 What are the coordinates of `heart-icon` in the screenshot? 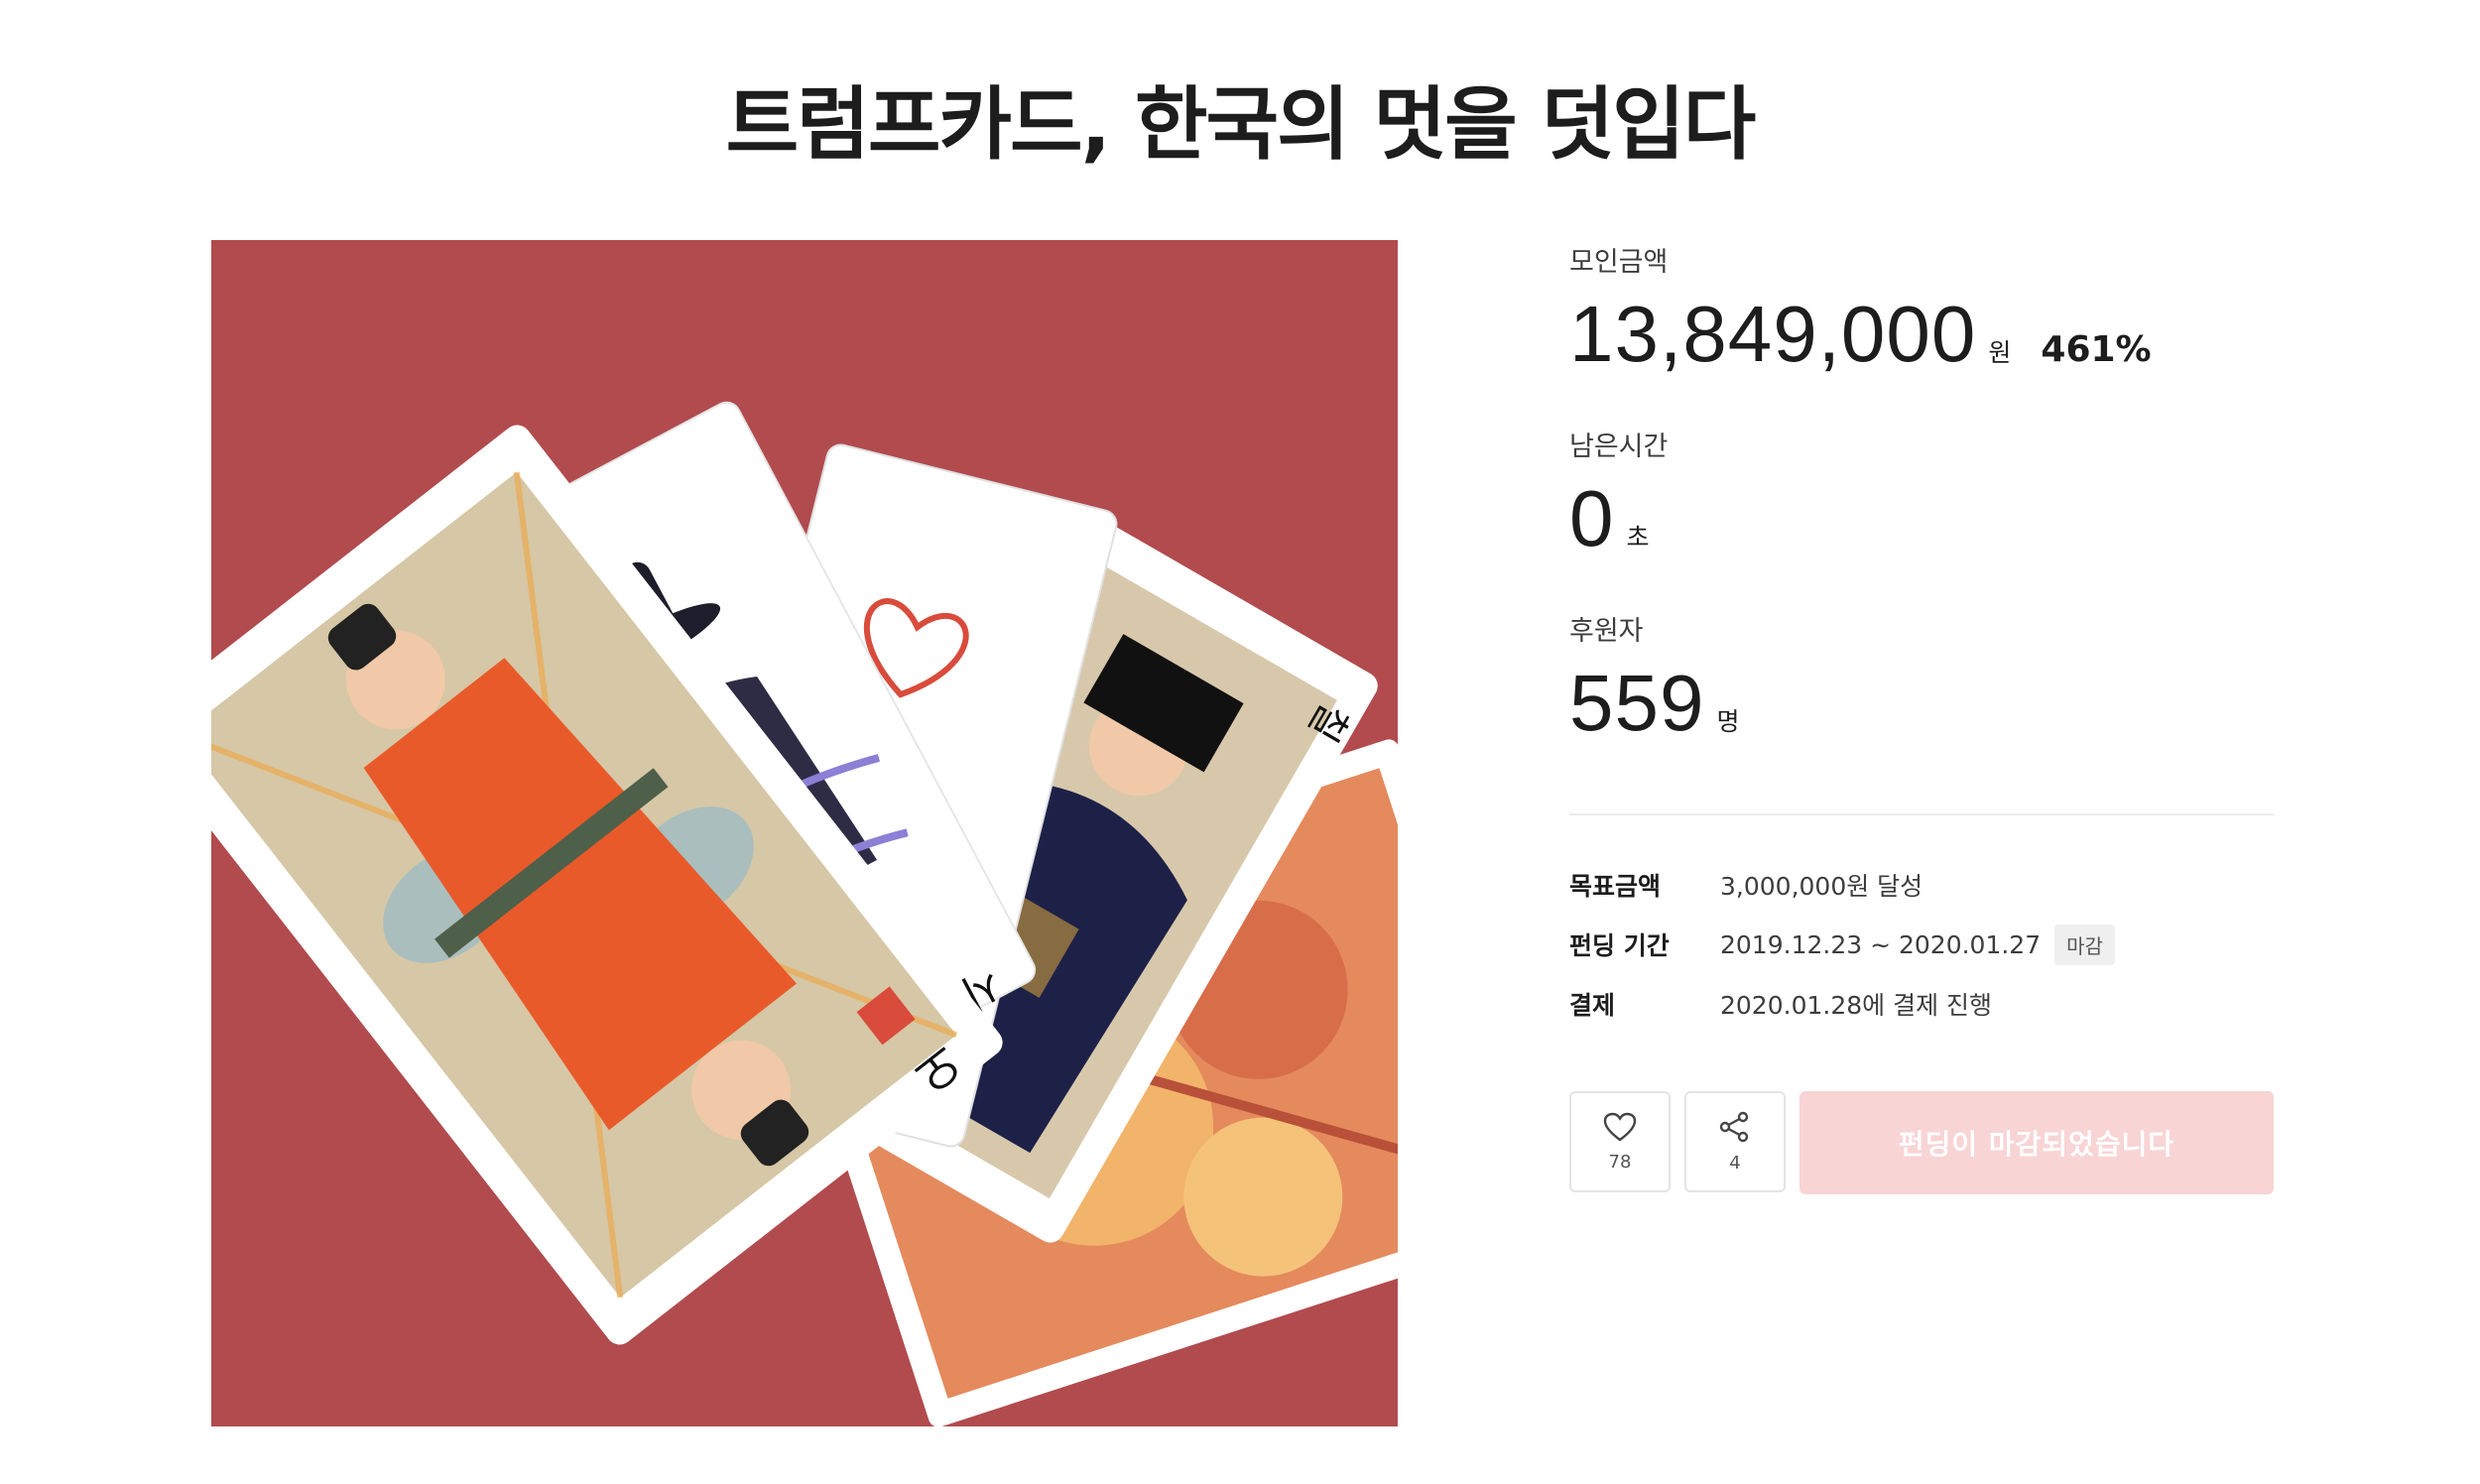 It's located at (1620, 1129).